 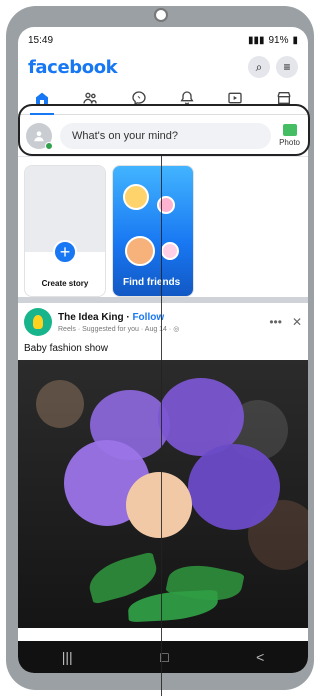 I want to click on battery-icon: ▮, so click(x=295, y=40).